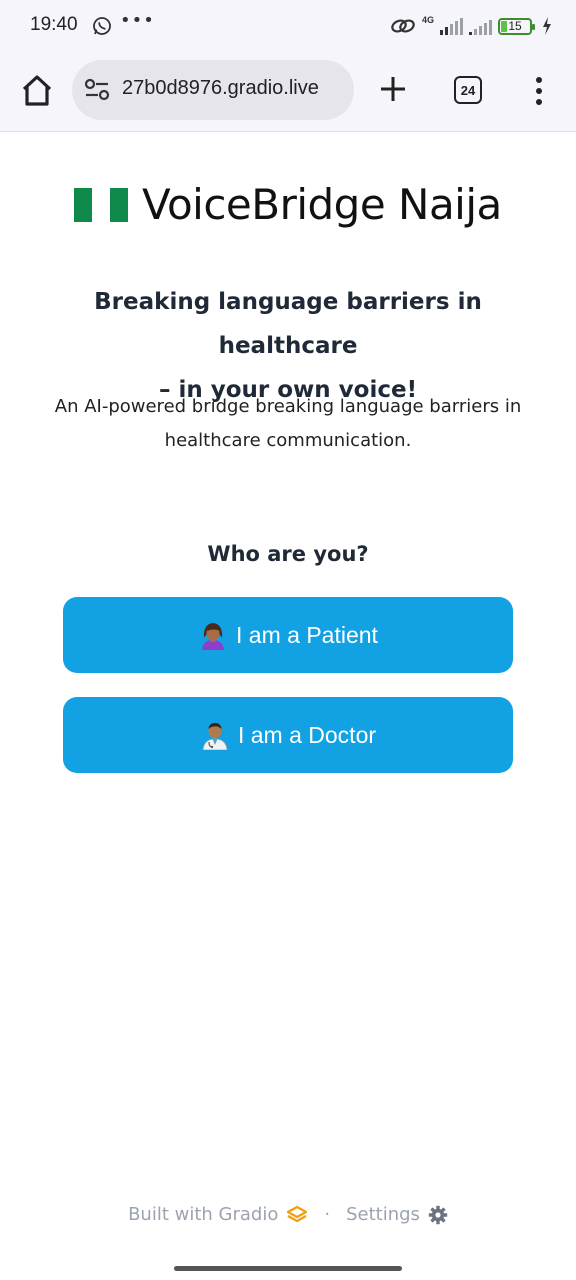 The height and width of the screenshot is (1280, 576). What do you see at coordinates (97, 90) in the screenshot?
I see `site-settings-icon` at bounding box center [97, 90].